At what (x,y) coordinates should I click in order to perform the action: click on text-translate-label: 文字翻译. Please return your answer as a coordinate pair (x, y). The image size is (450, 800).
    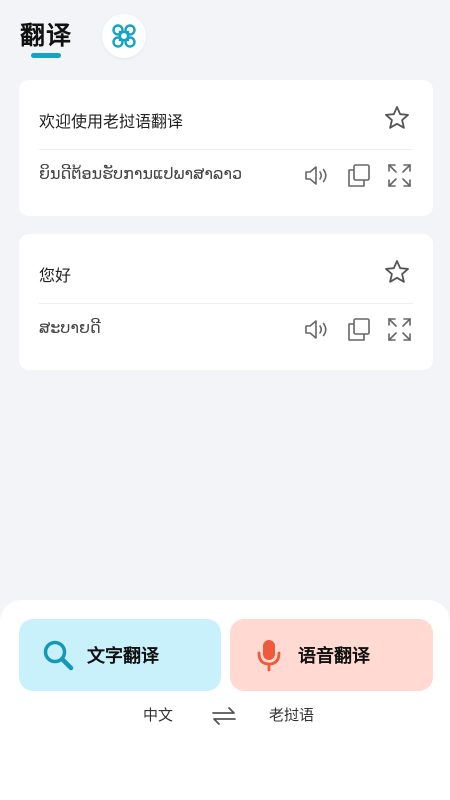
    Looking at the image, I should click on (123, 656).